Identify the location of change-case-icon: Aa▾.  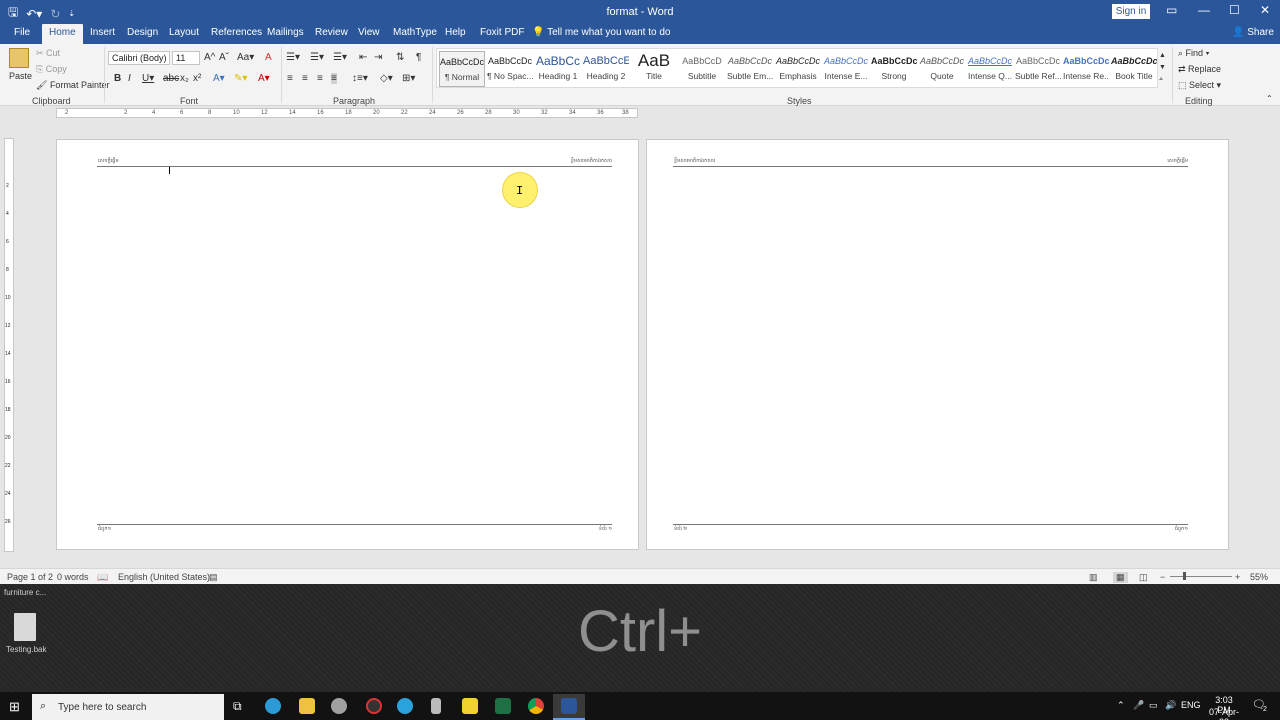
(245, 57).